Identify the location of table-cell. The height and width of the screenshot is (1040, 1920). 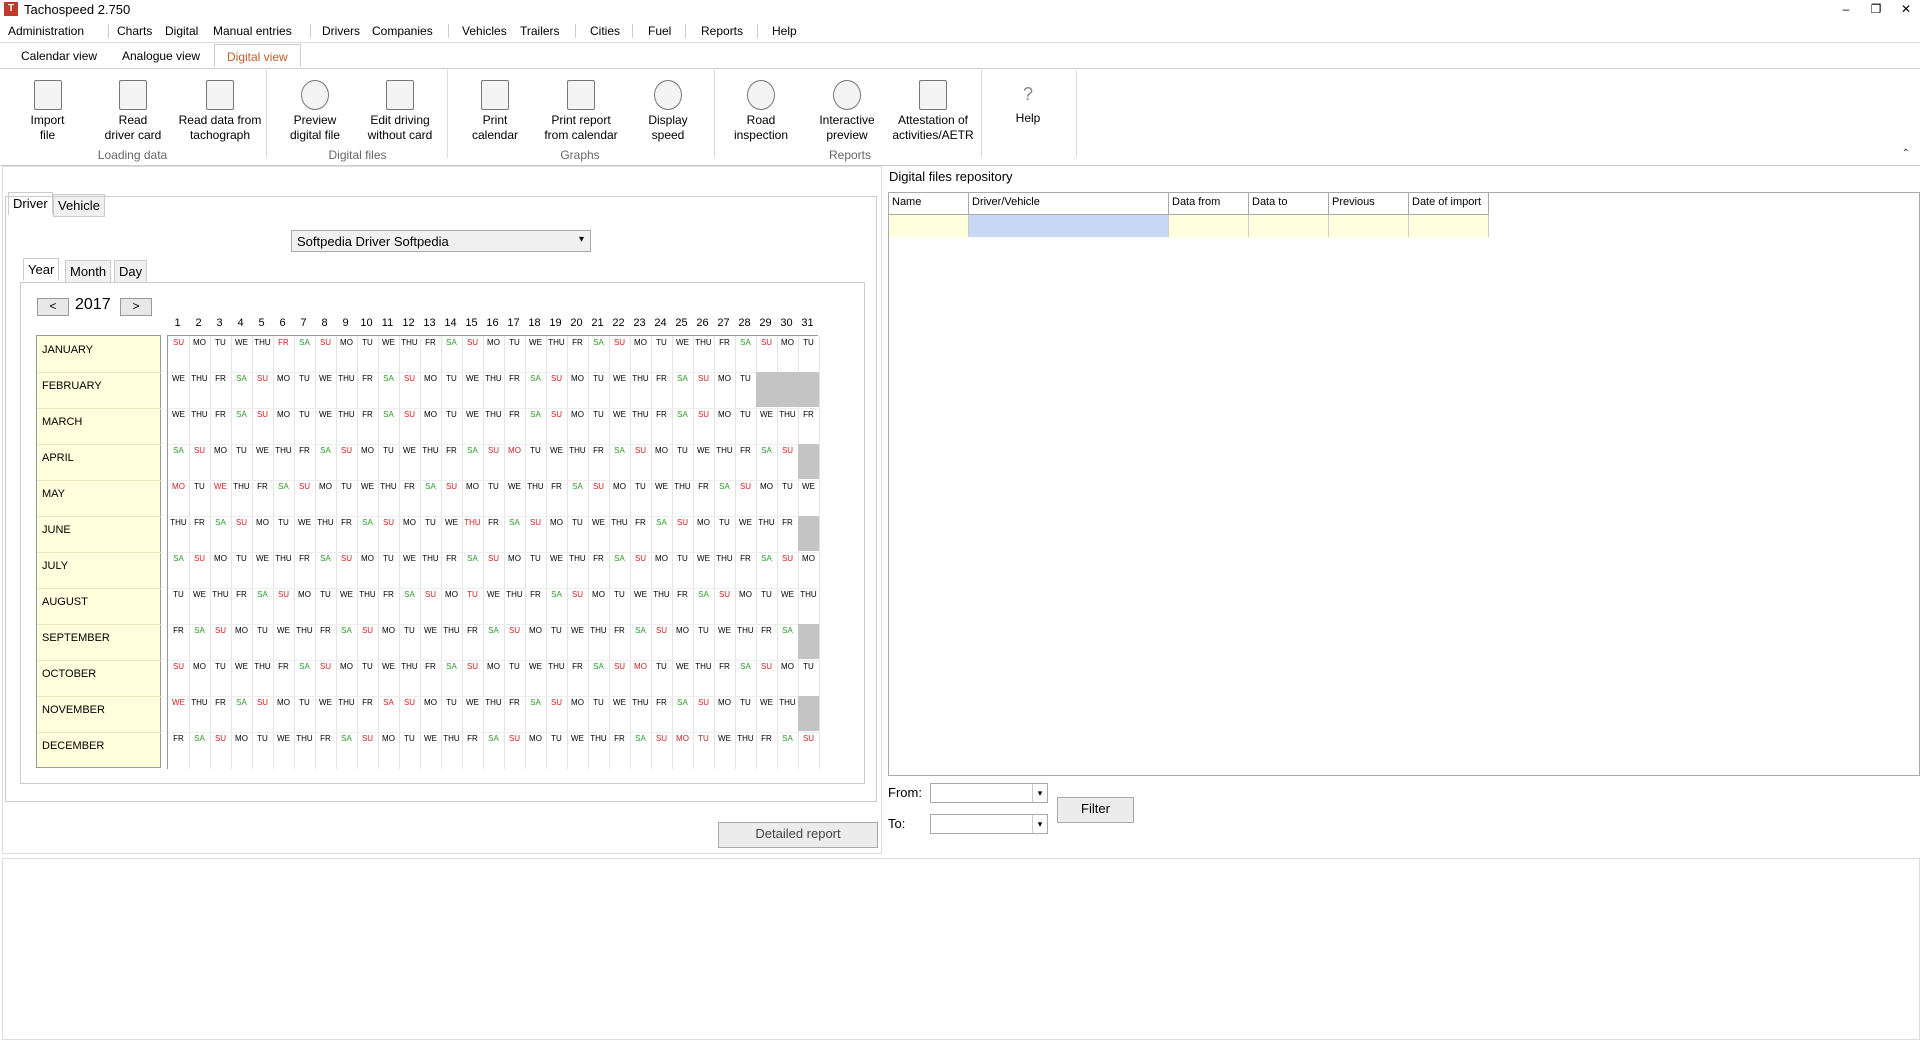
(929, 226).